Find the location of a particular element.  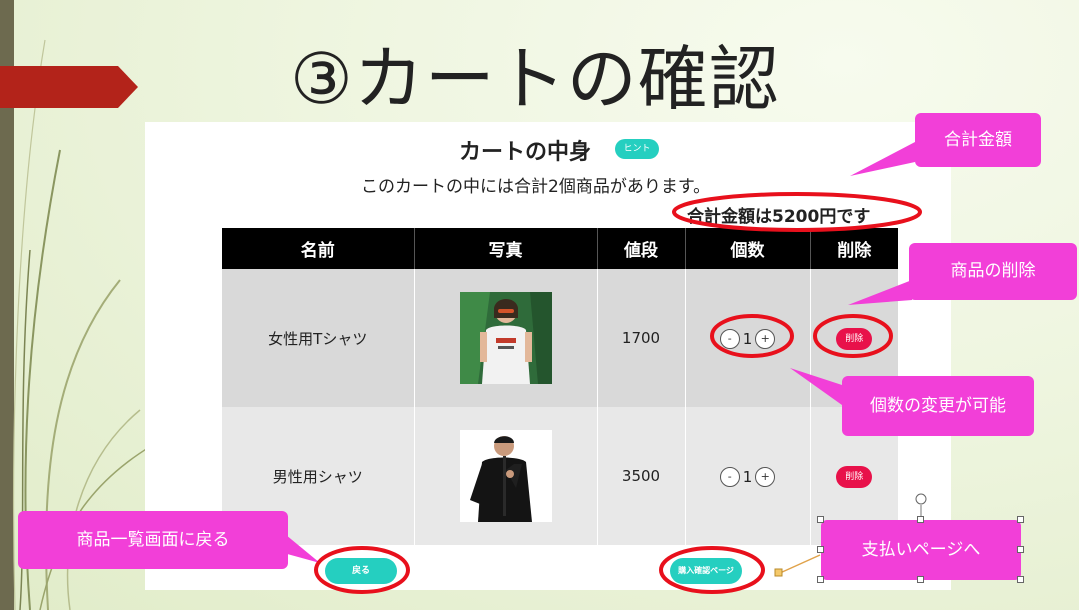

callout-quantity: 個数の変更が可能 is located at coordinates (938, 406).